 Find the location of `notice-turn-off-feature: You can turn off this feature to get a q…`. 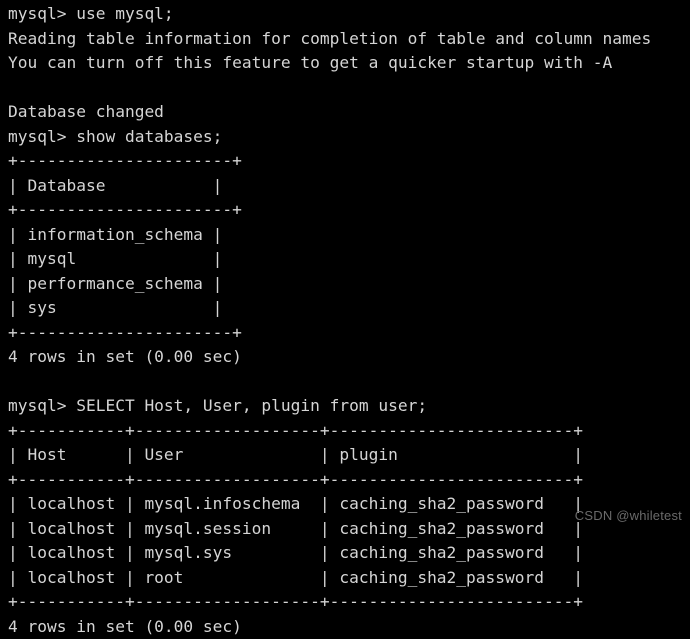

notice-turn-off-feature: You can turn off this feature to get a q… is located at coordinates (349, 63).